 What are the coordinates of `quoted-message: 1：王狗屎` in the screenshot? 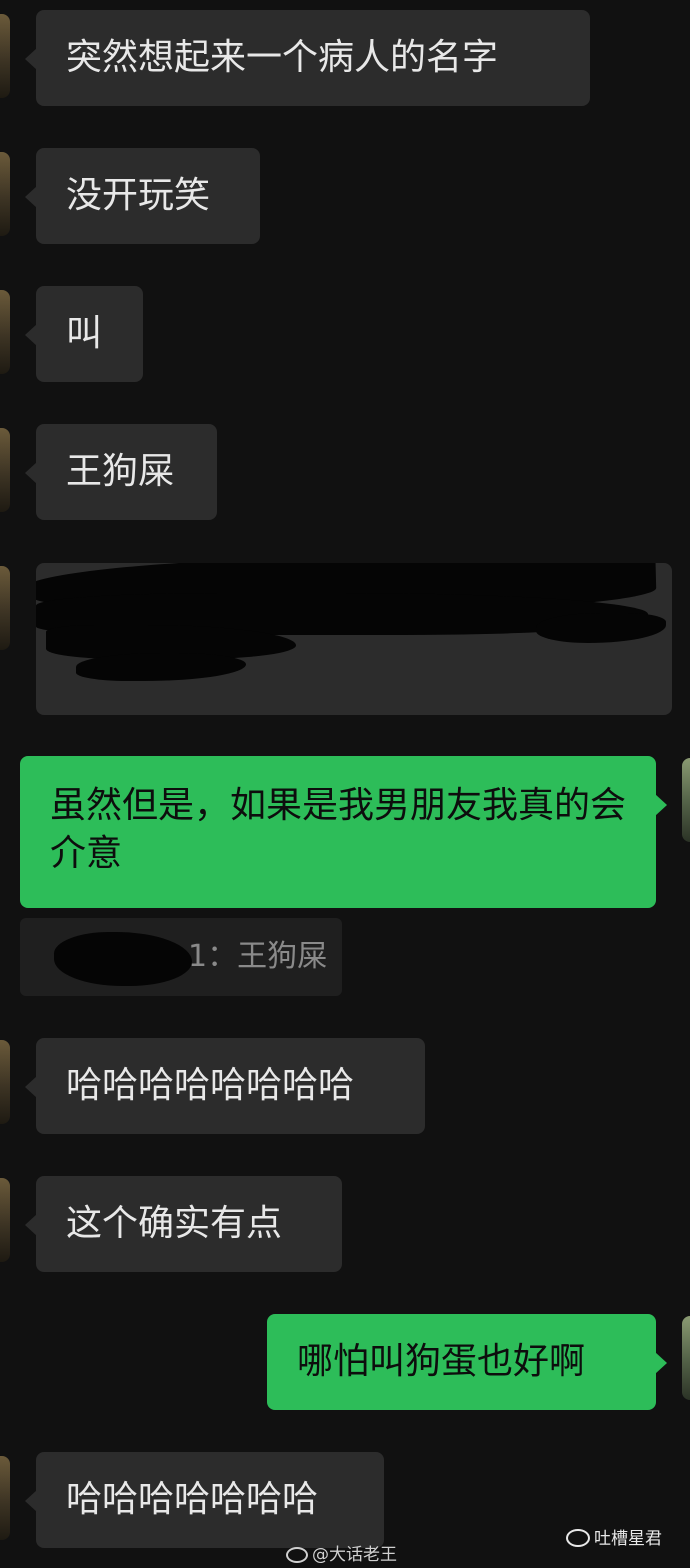 It's located at (181, 957).